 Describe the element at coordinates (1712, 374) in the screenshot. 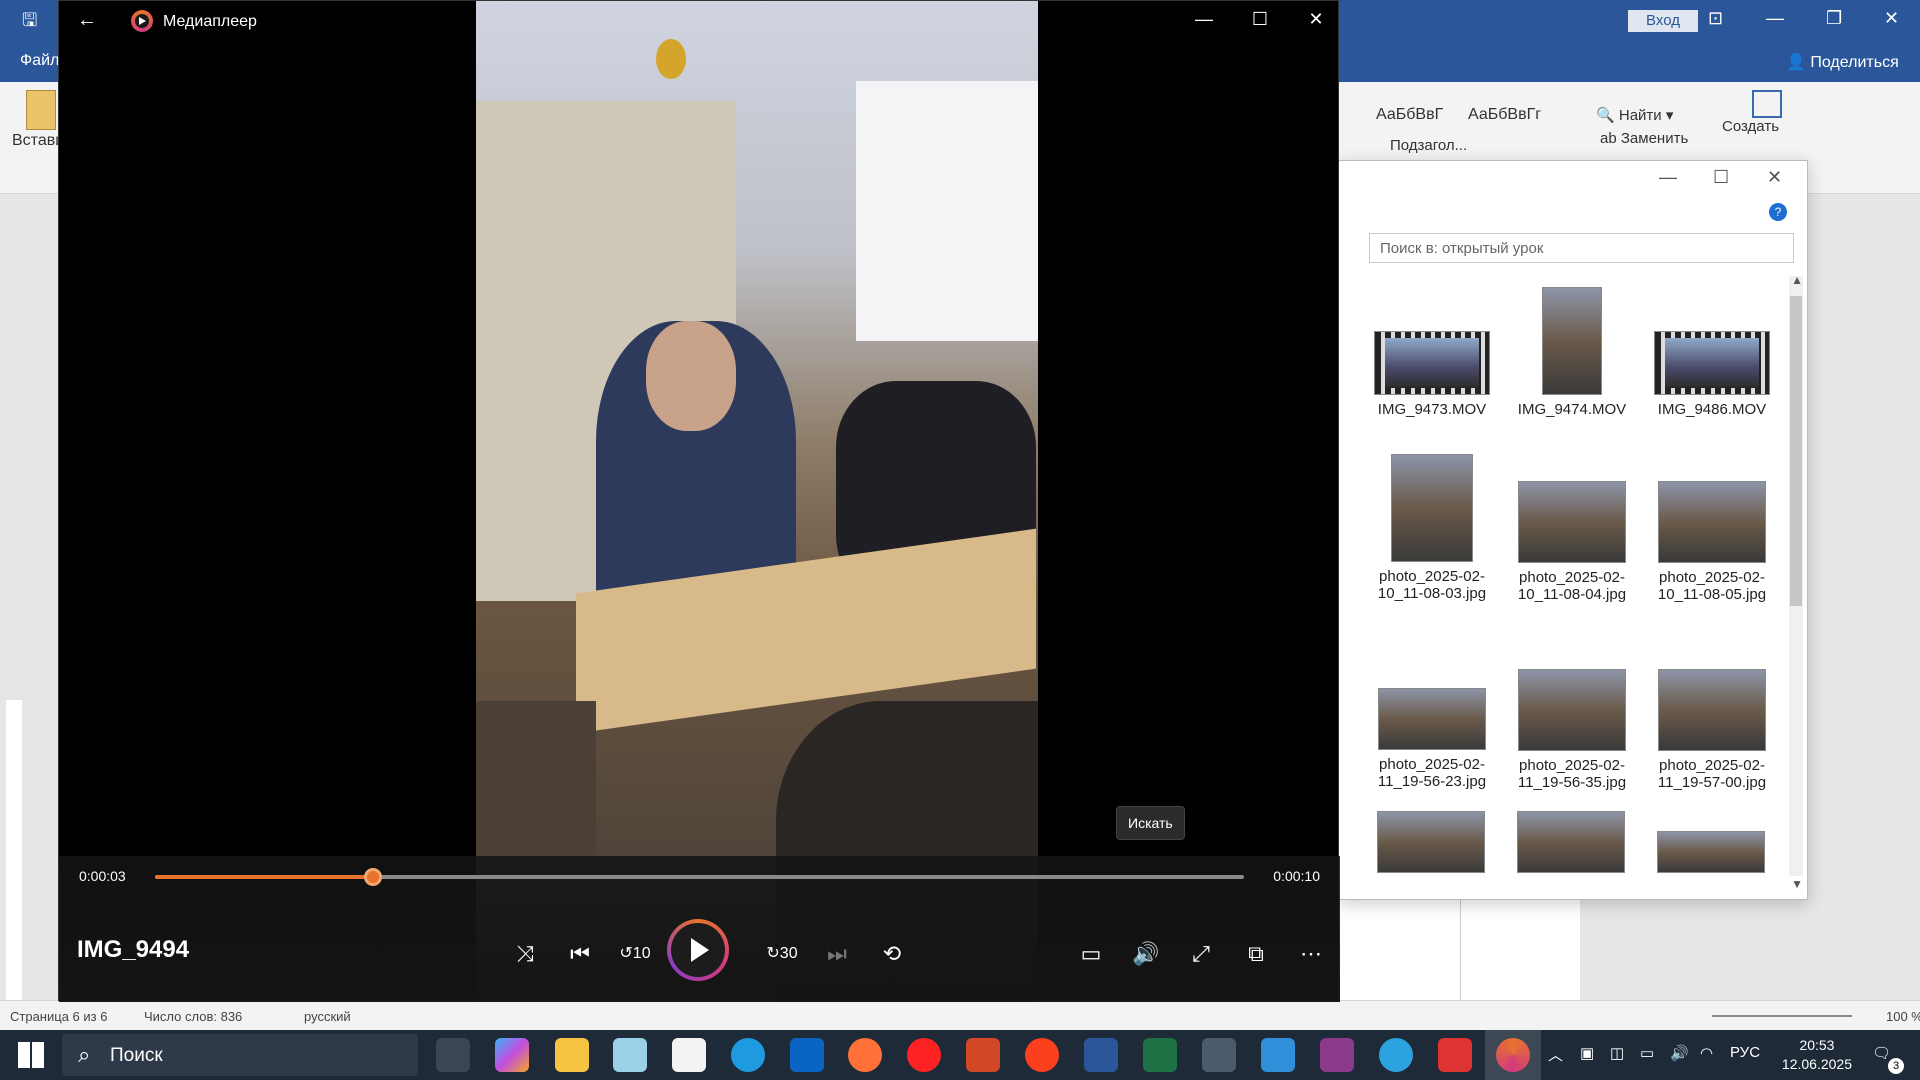

I see `file-item: IMG_9486.MOV` at that location.